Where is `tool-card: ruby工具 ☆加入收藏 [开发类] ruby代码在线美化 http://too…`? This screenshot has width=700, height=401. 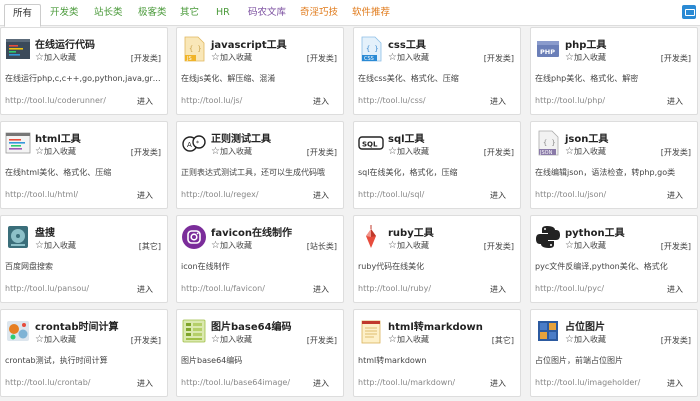 tool-card: ruby工具 ☆加入收藏 [开发类] ruby代码在线美化 http://too… is located at coordinates (437, 259).